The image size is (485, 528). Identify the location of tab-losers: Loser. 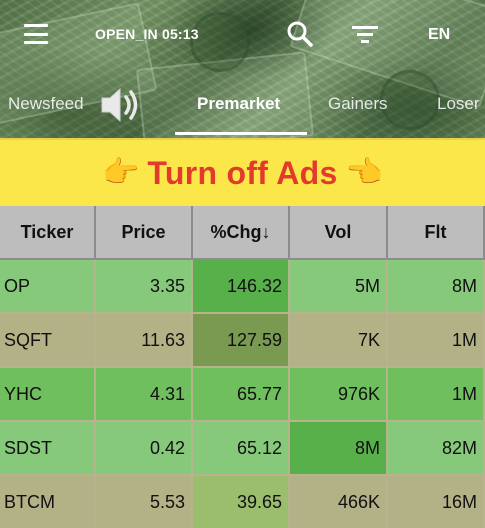
(458, 104).